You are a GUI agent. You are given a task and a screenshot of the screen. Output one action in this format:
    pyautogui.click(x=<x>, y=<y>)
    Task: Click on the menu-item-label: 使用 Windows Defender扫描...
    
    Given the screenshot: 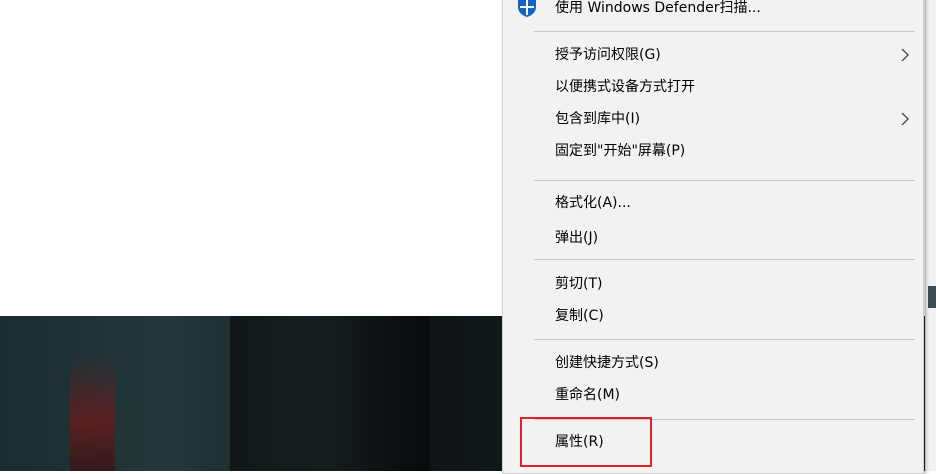 What is the action you would take?
    pyautogui.click(x=658, y=8)
    